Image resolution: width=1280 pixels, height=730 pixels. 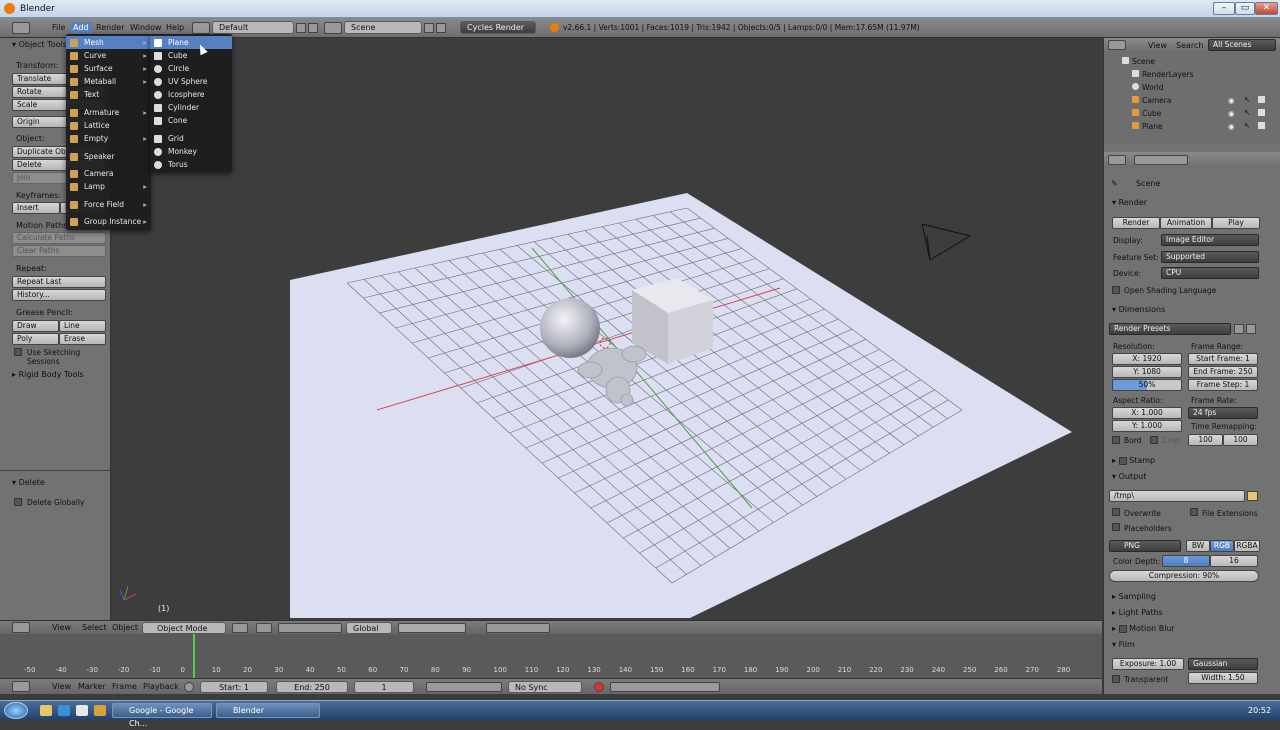 I want to click on resolution-percent-slider: 50%, so click(x=1147, y=385).